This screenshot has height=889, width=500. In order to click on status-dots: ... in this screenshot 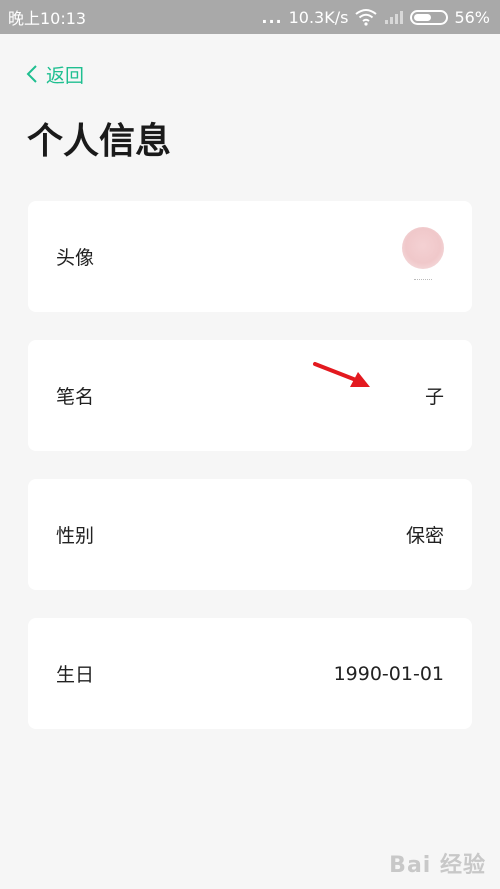, I will do `click(272, 17)`.